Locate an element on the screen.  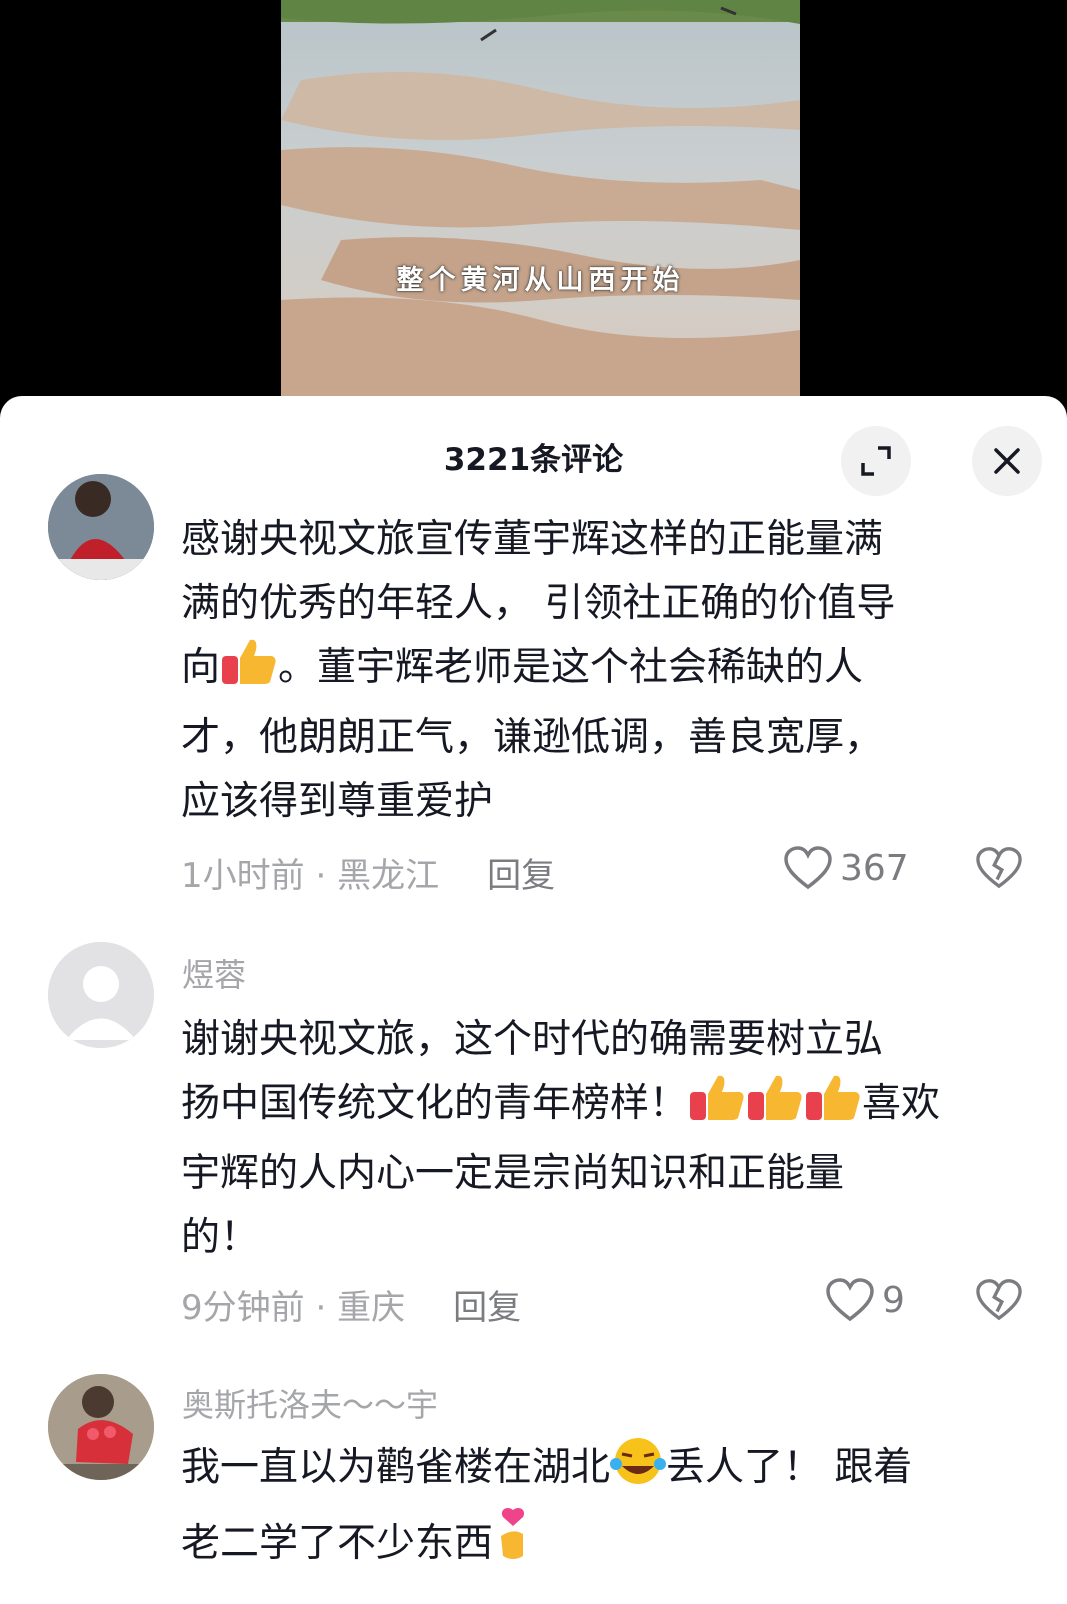
finger-heart-emoji-icon is located at coordinates (513, 1544).